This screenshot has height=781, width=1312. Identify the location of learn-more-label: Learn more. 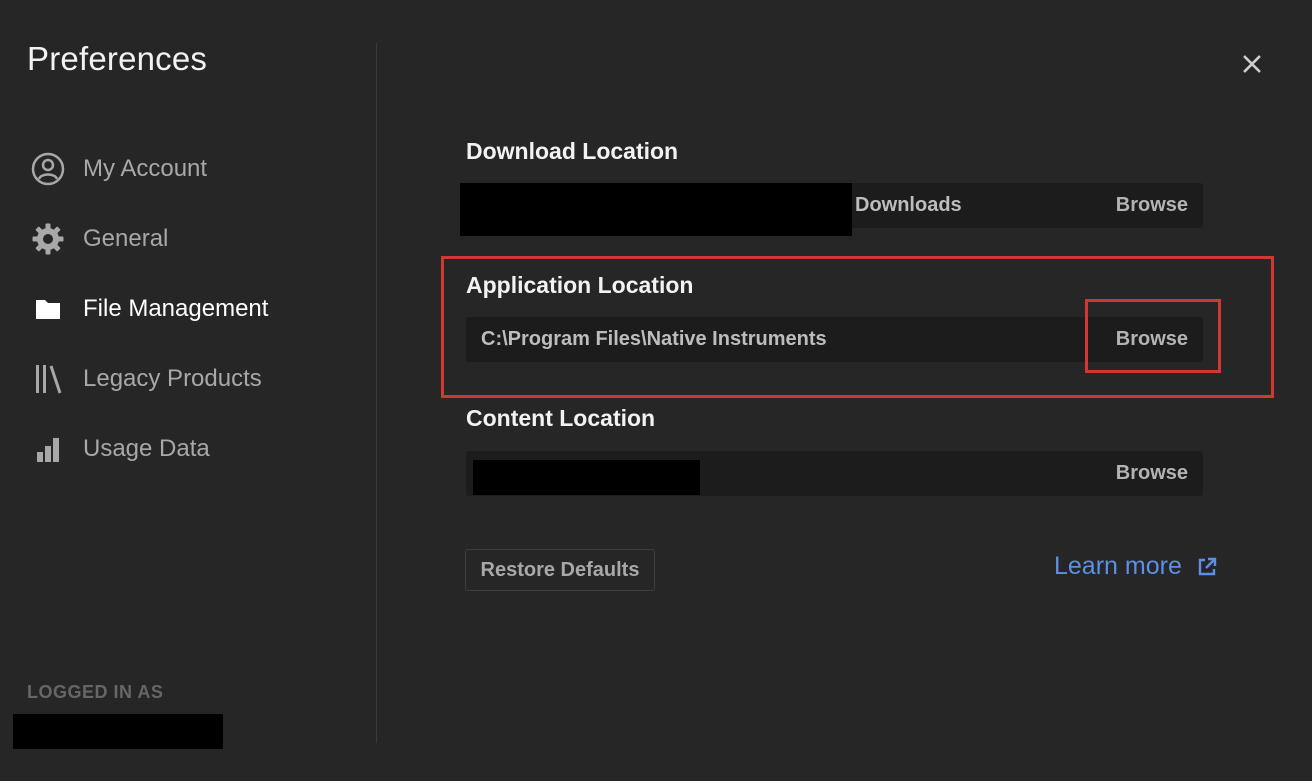
(1118, 566).